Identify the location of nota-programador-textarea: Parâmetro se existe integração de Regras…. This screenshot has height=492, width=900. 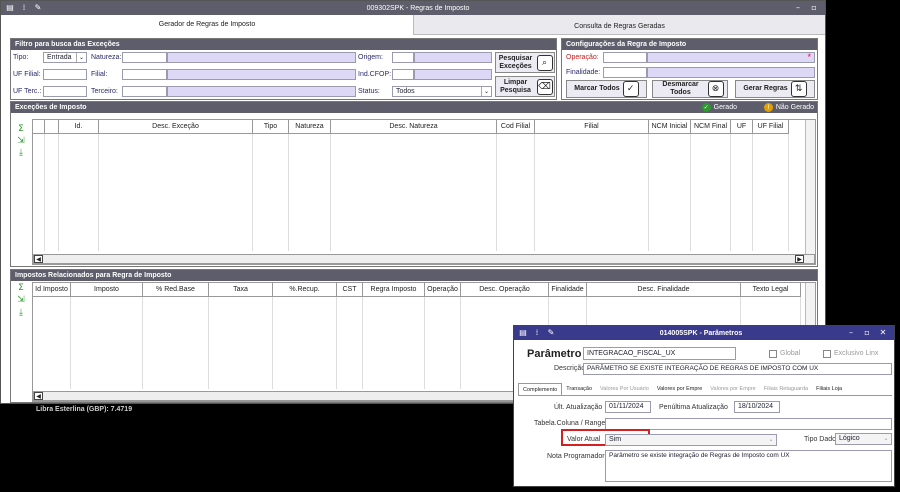
(748, 466).